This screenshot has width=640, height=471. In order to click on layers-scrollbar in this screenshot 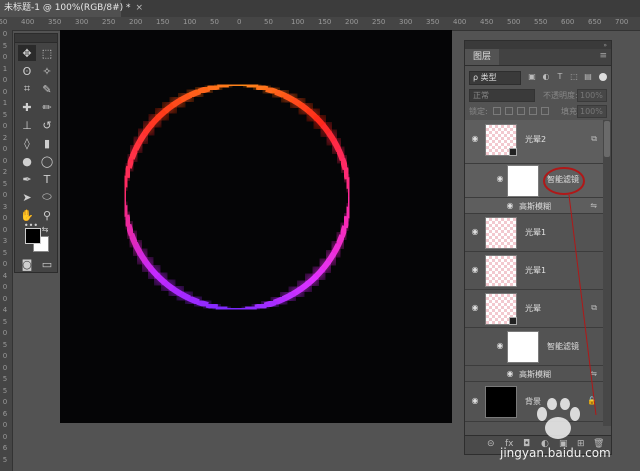, I will do `click(607, 273)`.